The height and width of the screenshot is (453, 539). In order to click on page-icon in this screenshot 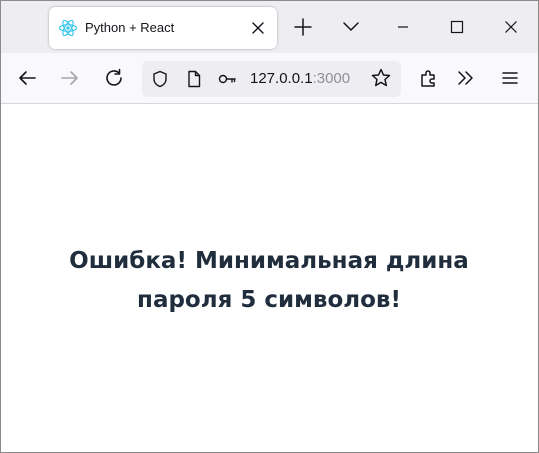, I will do `click(194, 79)`.